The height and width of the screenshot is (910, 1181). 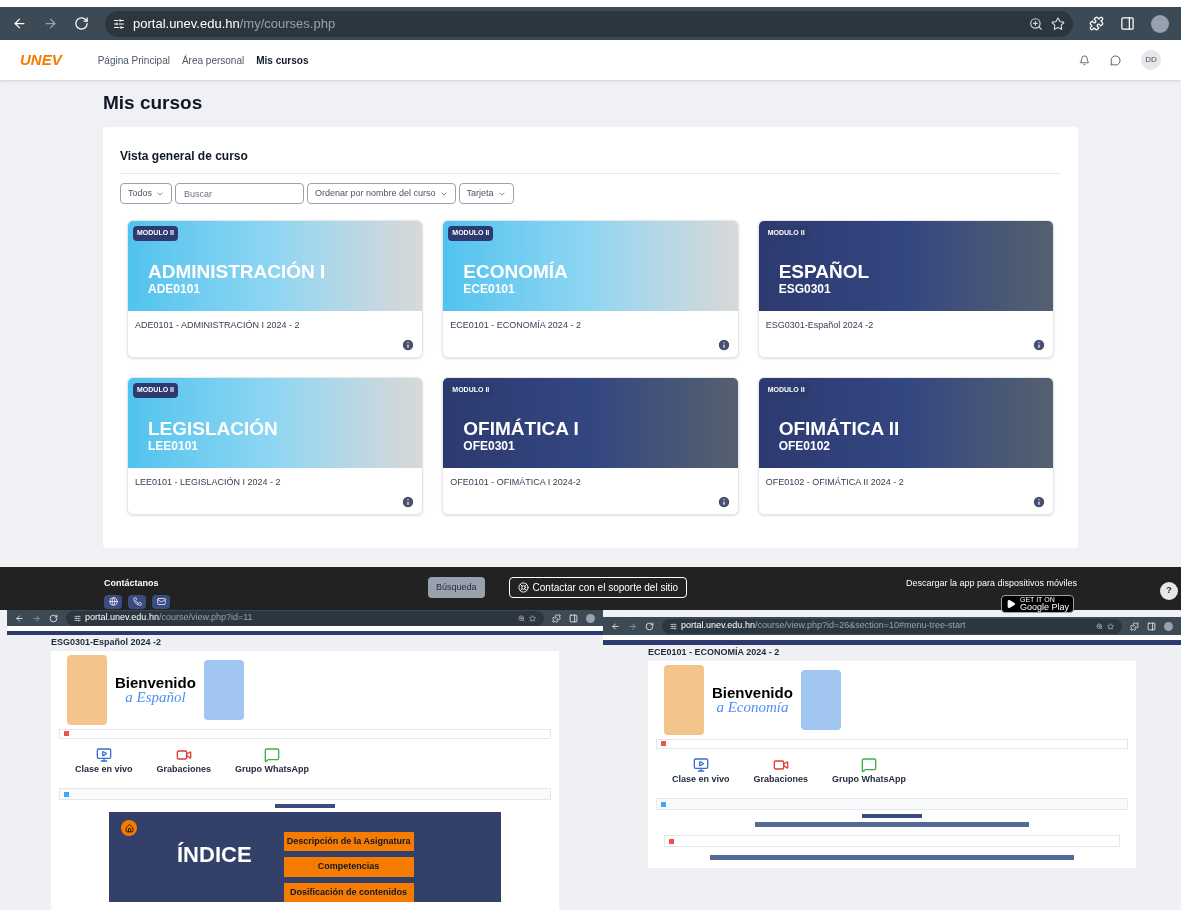 What do you see at coordinates (305, 618) in the screenshot?
I see `address-bar: portal.unev.edu.hn/course/view.php?id=11` at bounding box center [305, 618].